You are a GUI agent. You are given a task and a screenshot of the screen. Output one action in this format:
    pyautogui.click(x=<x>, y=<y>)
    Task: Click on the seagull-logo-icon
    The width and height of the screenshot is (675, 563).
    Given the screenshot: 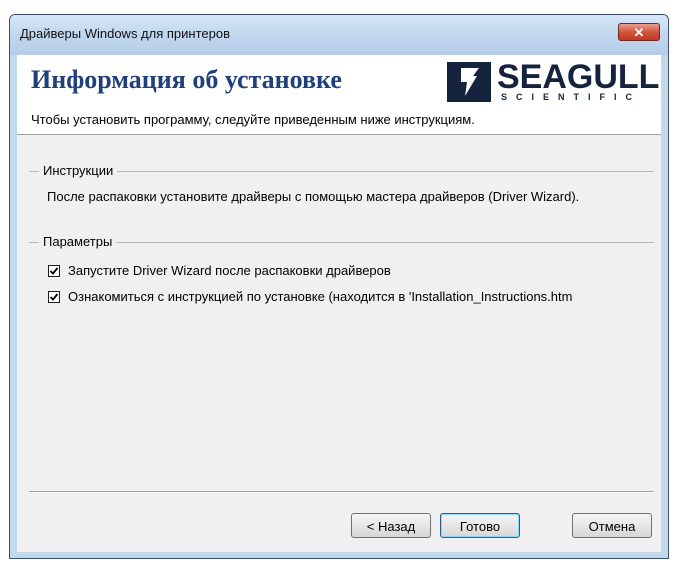 What is the action you would take?
    pyautogui.click(x=469, y=82)
    